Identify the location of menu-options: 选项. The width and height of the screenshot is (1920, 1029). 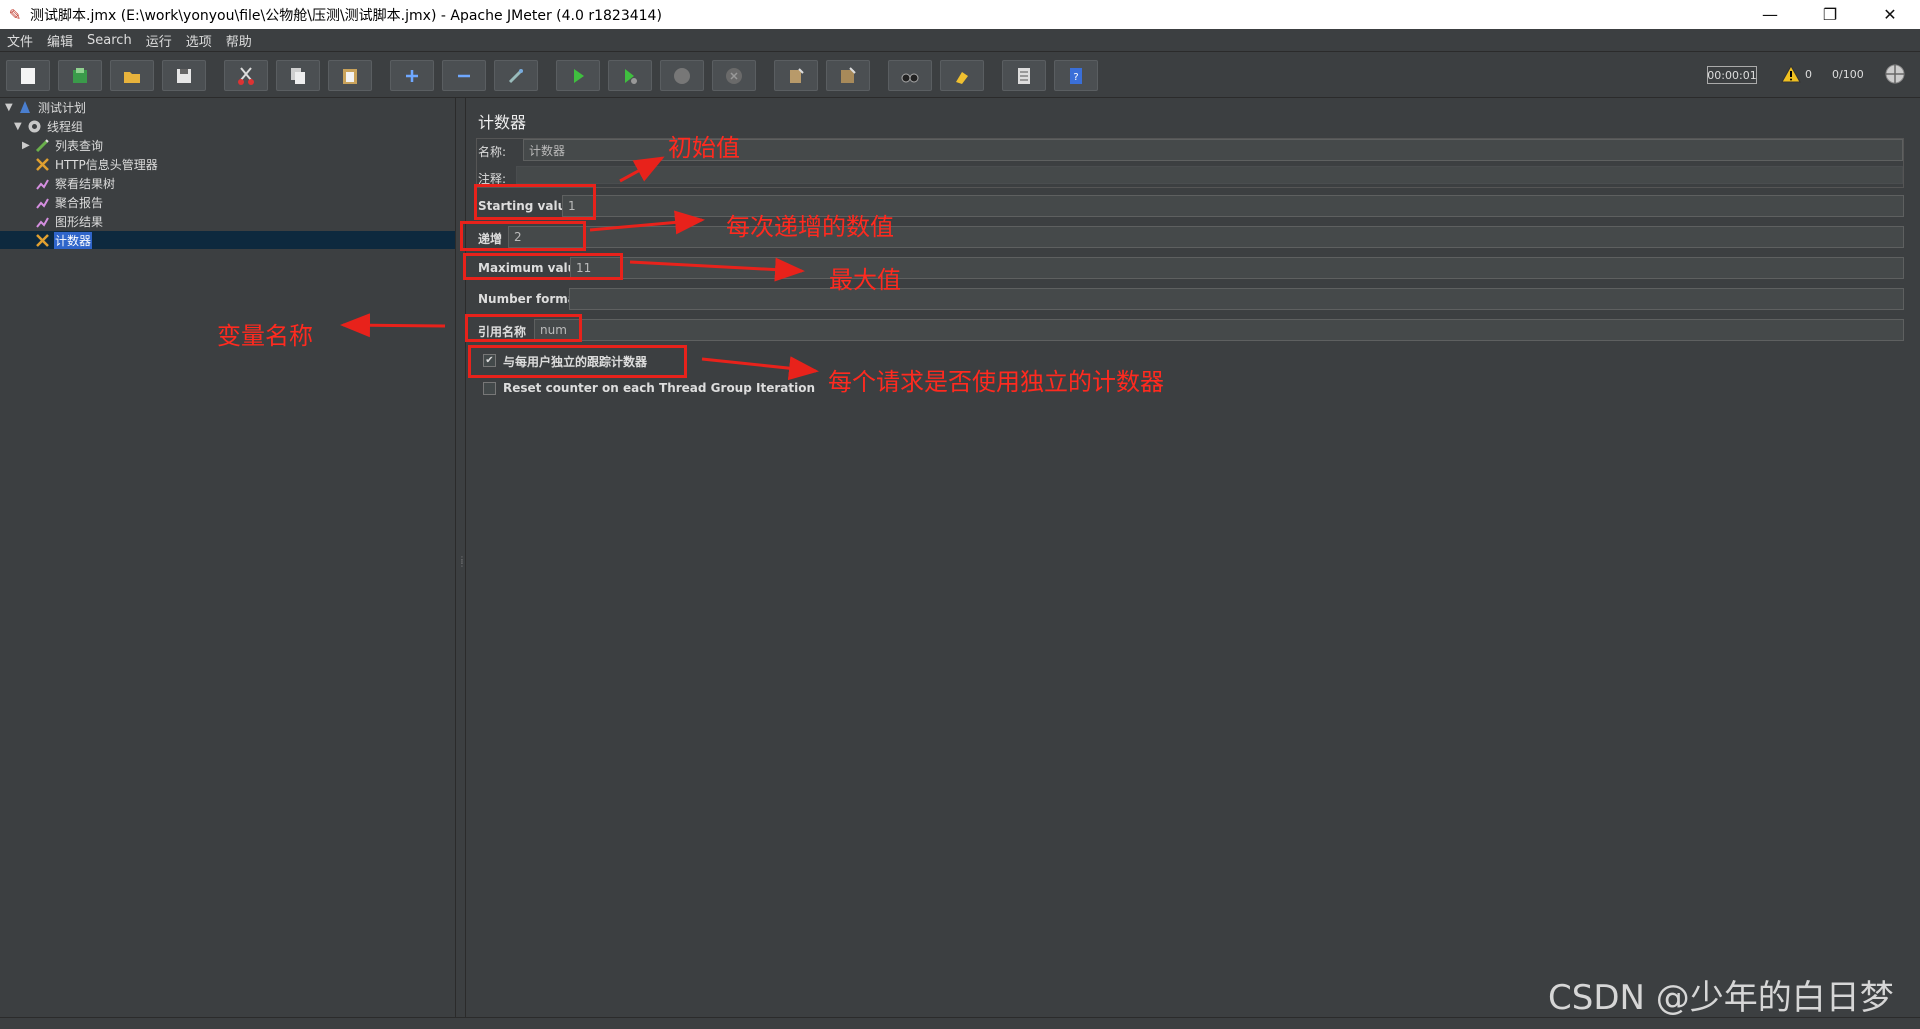
(199, 40).